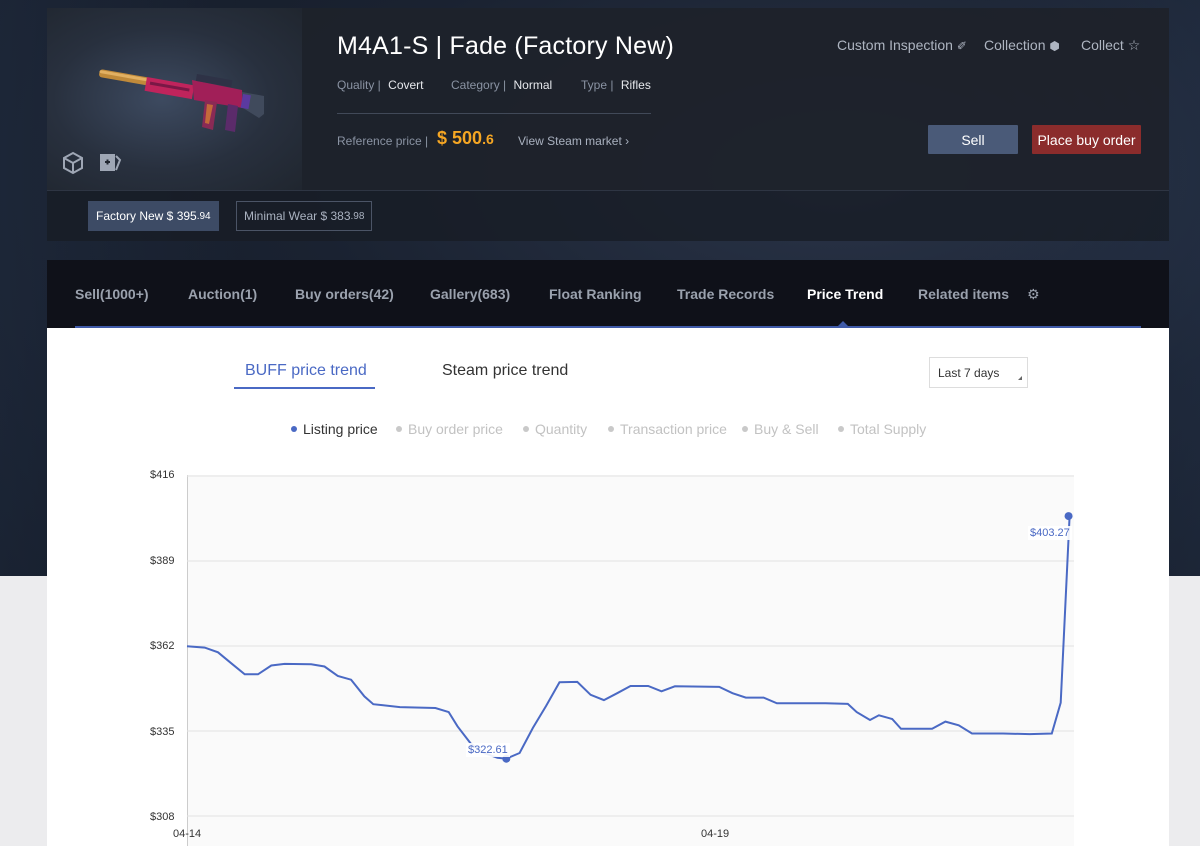 The height and width of the screenshot is (846, 1200). I want to click on last-price-label: $403.27, so click(1050, 533).